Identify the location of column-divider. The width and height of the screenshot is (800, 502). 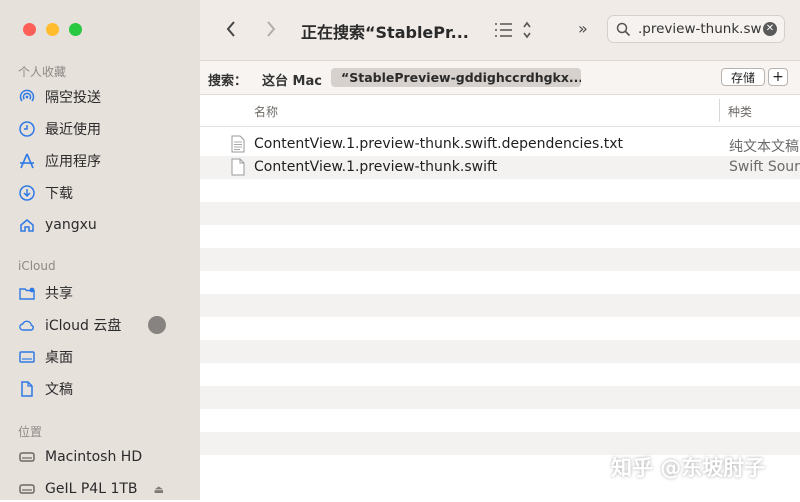
(719, 110).